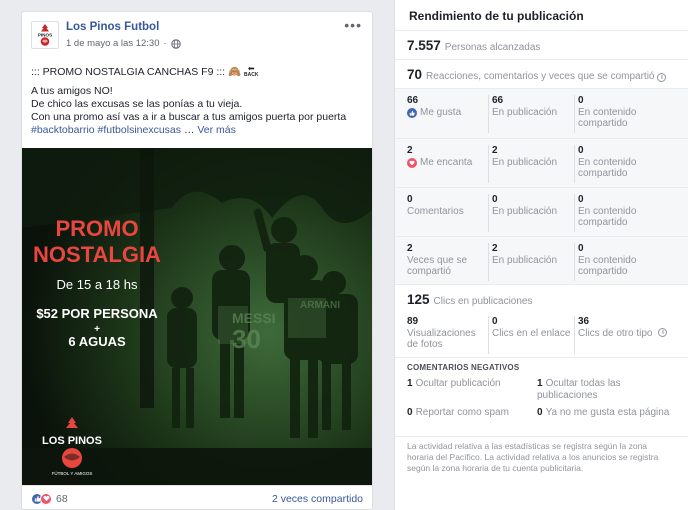  What do you see at coordinates (525, 112) in the screenshot?
I see `likes-on-post-label: En publicación` at bounding box center [525, 112].